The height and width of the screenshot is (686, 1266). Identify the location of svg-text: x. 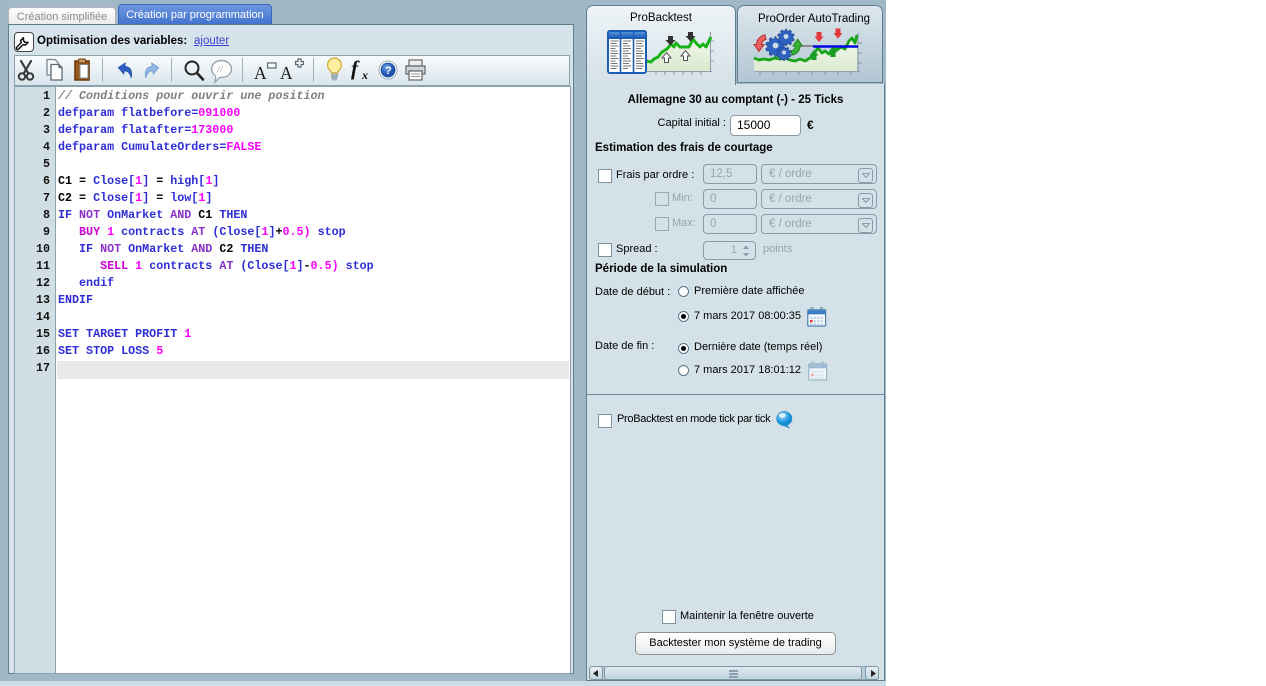
(364, 75).